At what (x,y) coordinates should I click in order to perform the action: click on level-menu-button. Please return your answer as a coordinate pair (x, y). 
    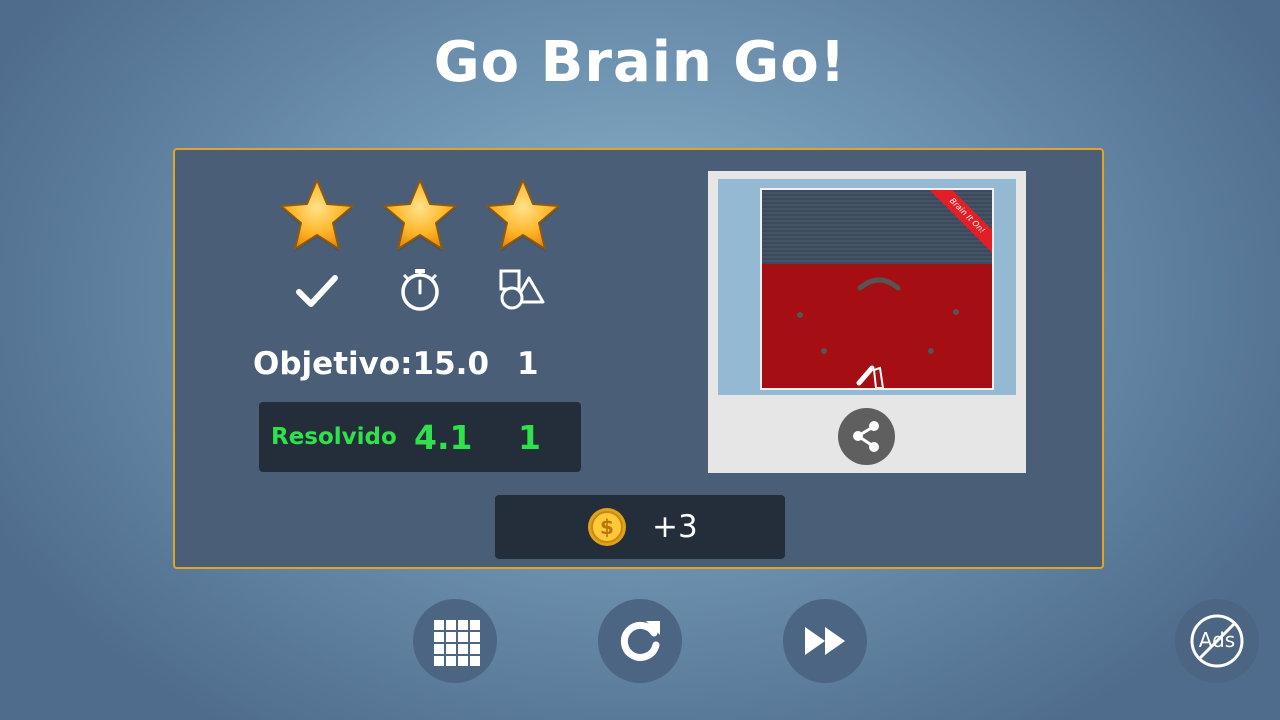
    Looking at the image, I should click on (455, 641).